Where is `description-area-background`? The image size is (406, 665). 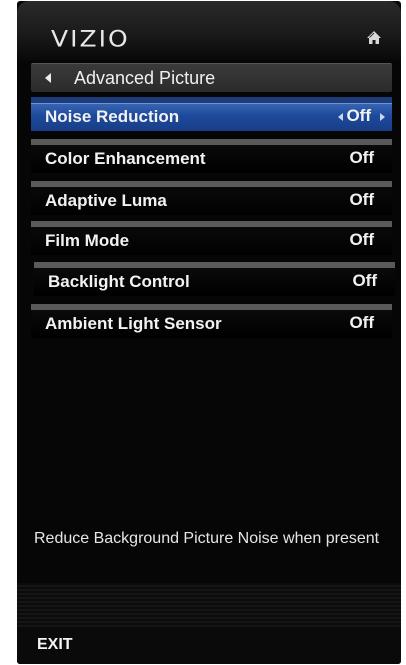 description-area-background is located at coordinates (209, 605).